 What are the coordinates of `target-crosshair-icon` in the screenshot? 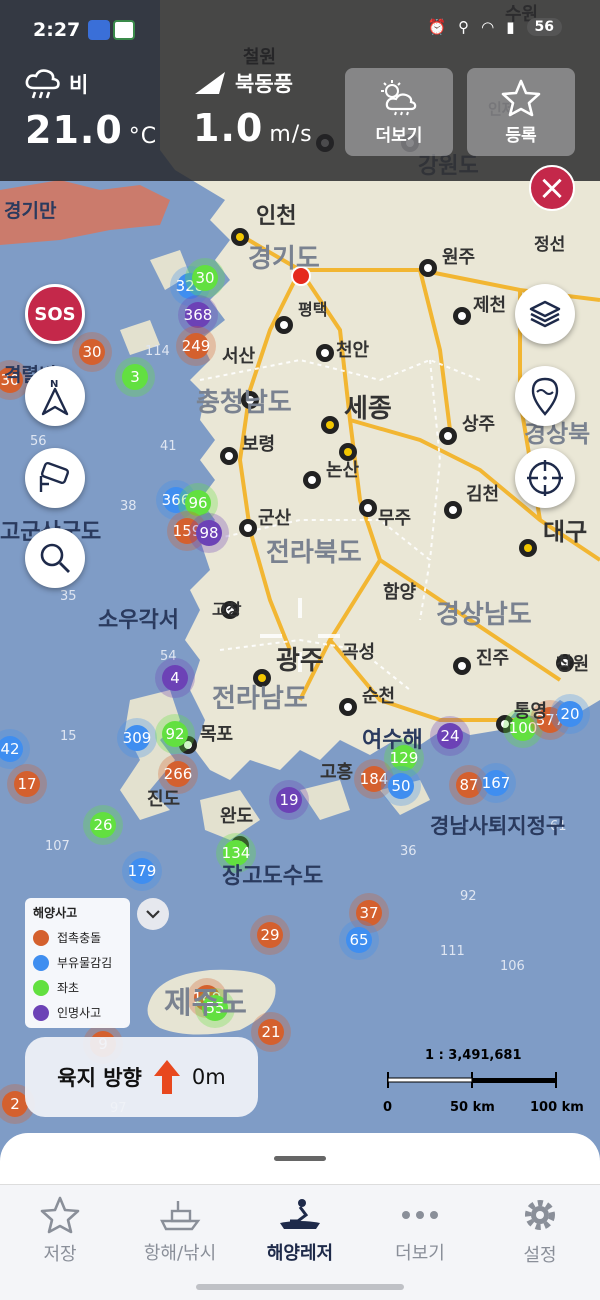 It's located at (545, 478).